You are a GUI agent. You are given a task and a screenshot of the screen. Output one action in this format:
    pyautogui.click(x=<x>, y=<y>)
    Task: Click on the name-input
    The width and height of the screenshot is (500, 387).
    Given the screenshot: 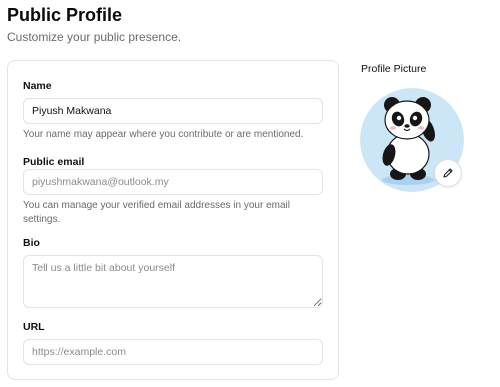 What is the action you would take?
    pyautogui.click(x=173, y=111)
    